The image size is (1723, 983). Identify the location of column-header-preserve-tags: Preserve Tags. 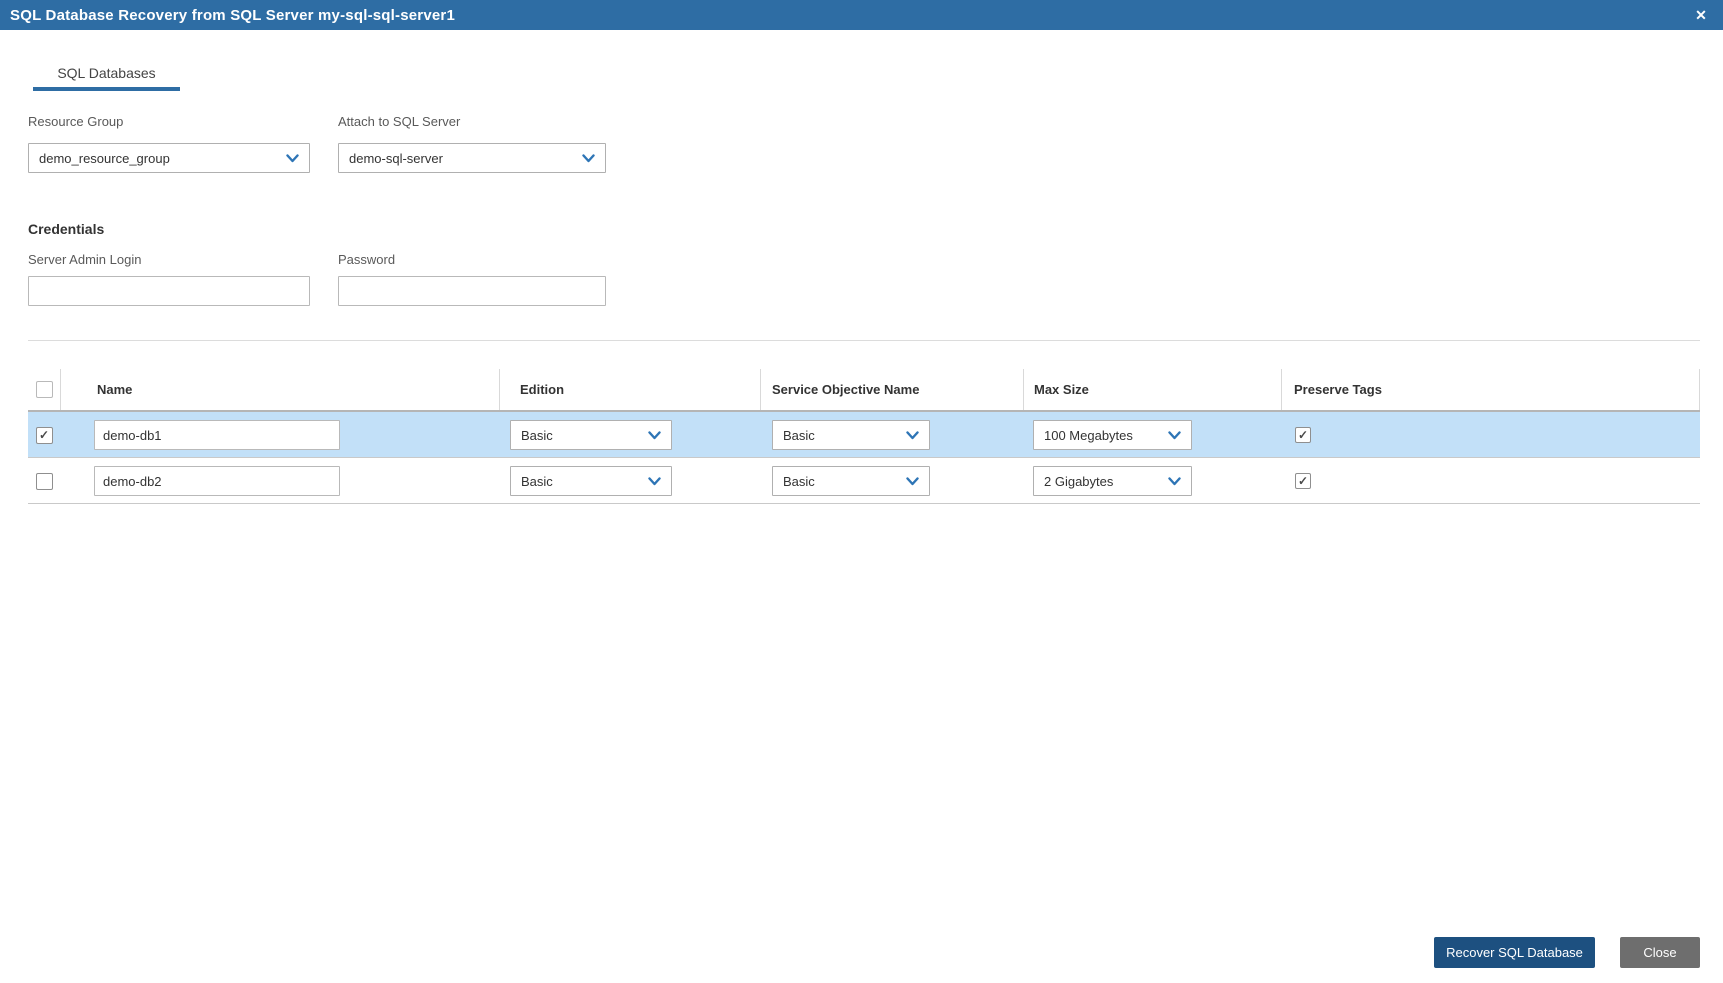
(1490, 389).